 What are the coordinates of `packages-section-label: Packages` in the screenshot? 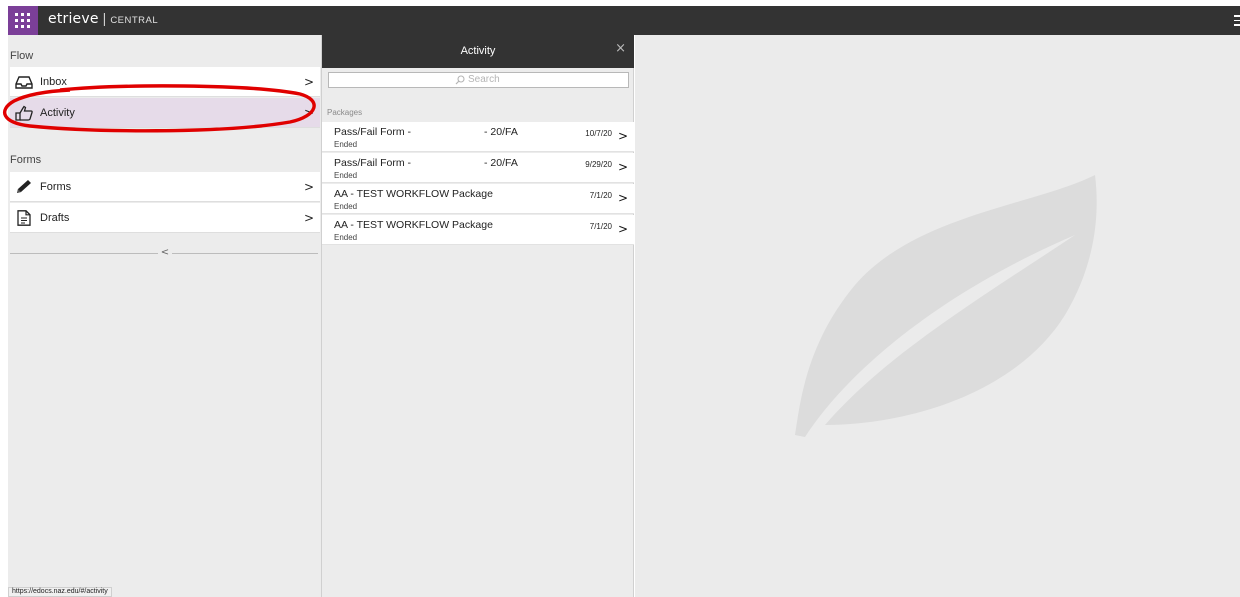 It's located at (345, 112).